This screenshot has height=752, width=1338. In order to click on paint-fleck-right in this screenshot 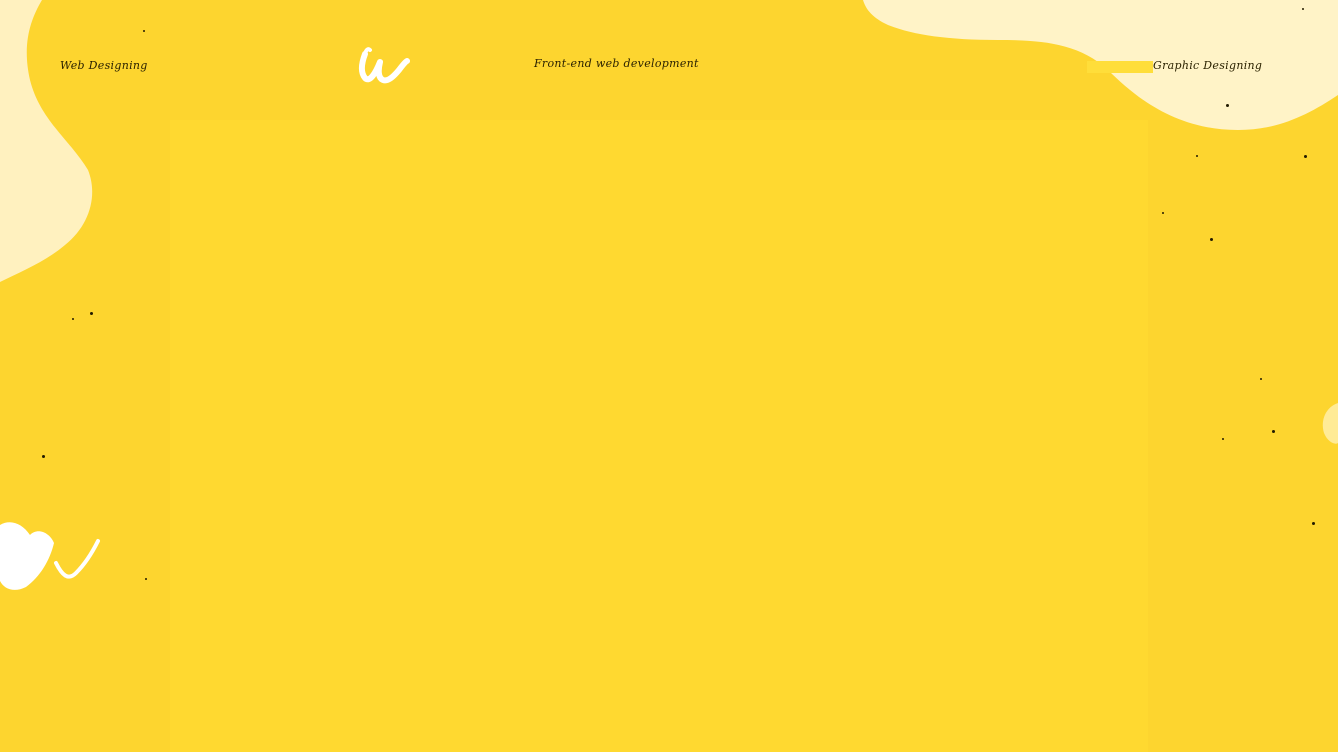, I will do `click(1330, 423)`.